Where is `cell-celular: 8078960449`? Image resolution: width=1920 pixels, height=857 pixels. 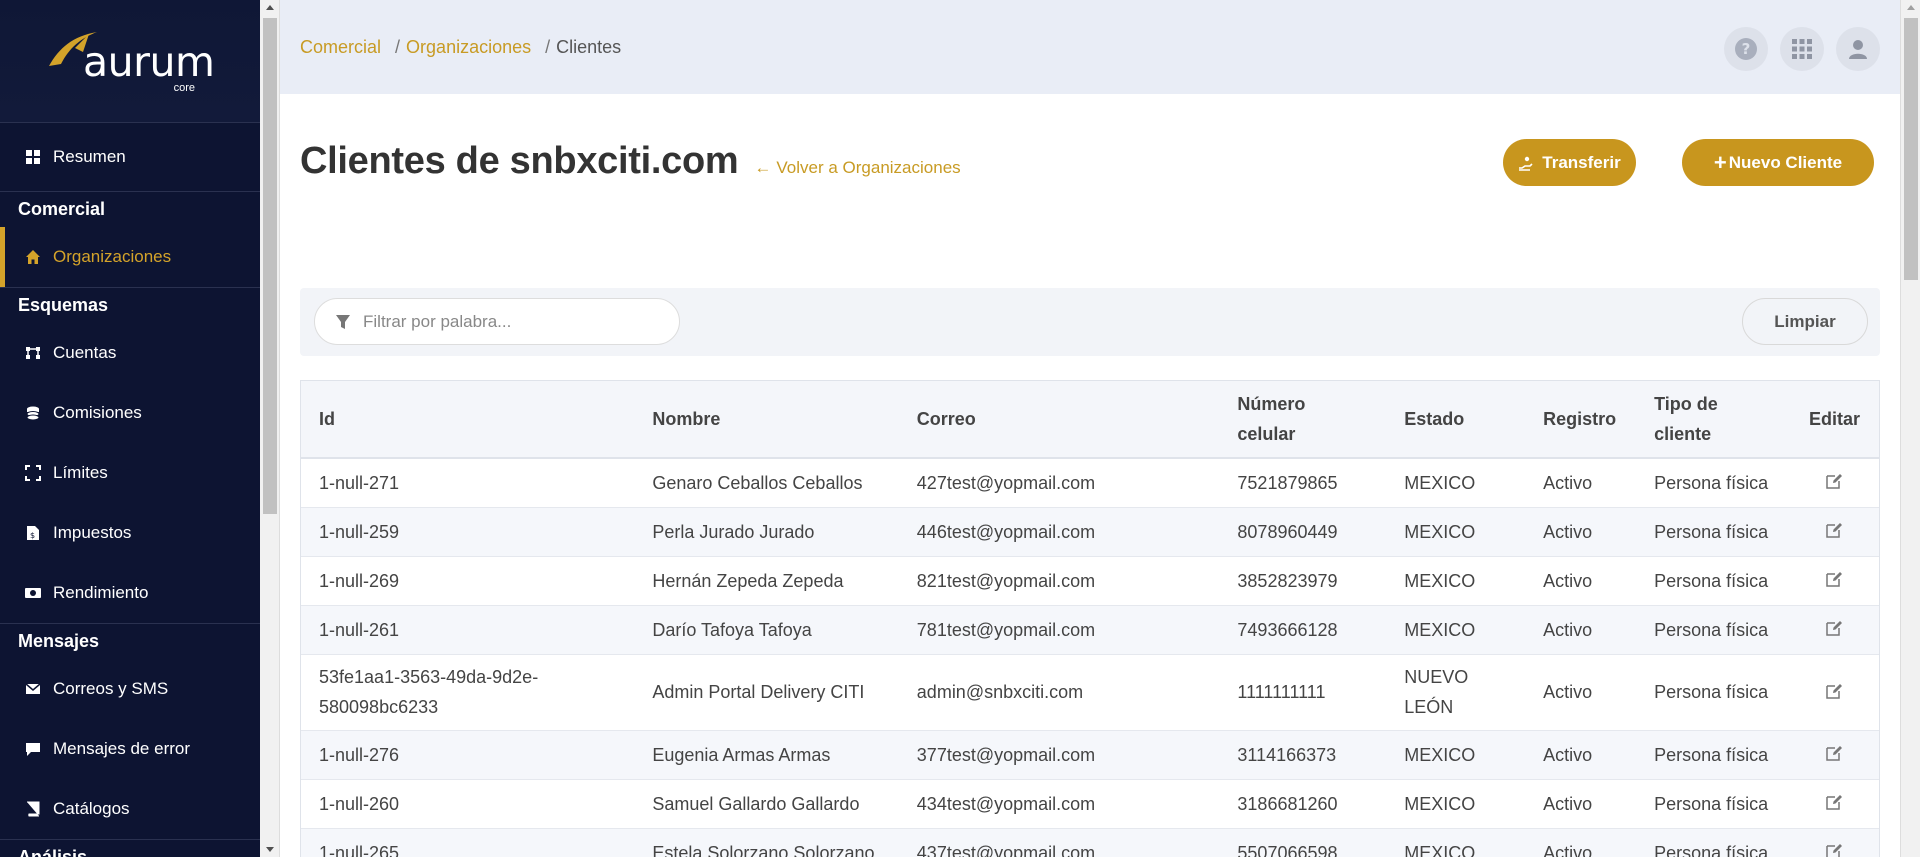 cell-celular: 8078960449 is located at coordinates (1303, 532).